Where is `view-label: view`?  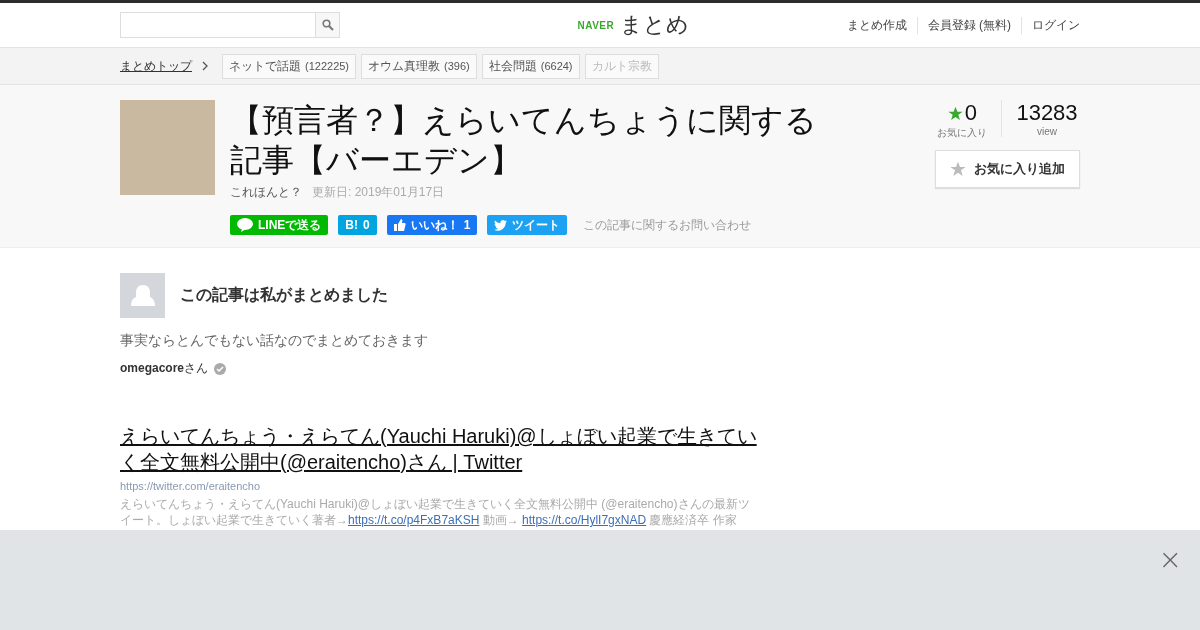 view-label: view is located at coordinates (1047, 131).